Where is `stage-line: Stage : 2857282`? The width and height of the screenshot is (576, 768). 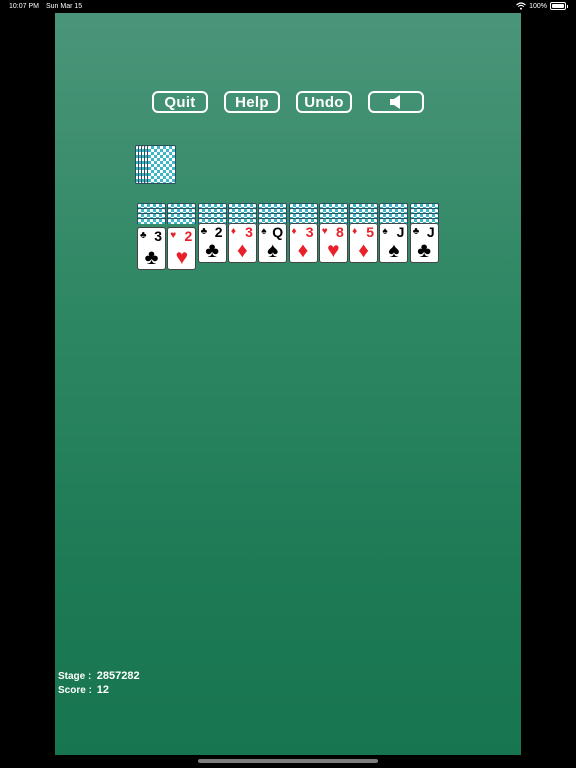 stage-line: Stage : 2857282 is located at coordinates (99, 676).